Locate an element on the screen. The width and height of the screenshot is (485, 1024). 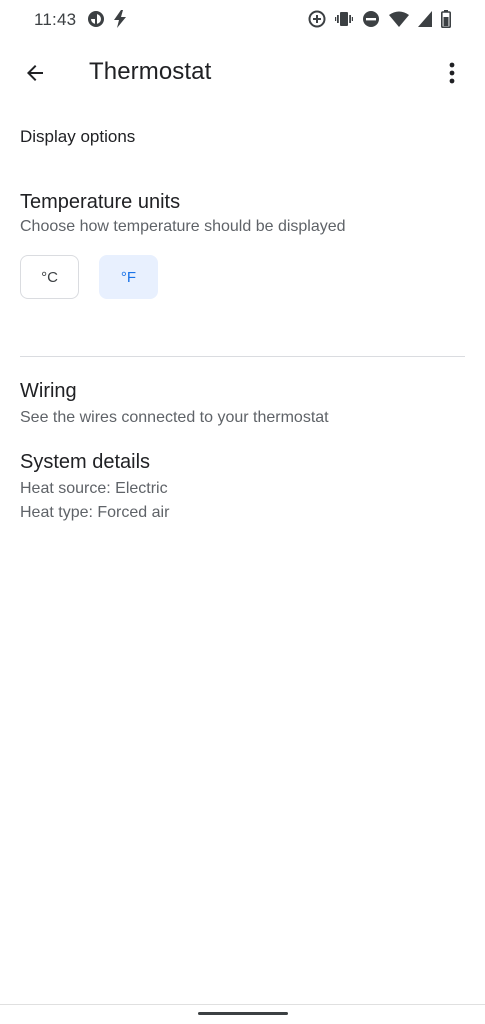
celsius-button: °C is located at coordinates (49, 277).